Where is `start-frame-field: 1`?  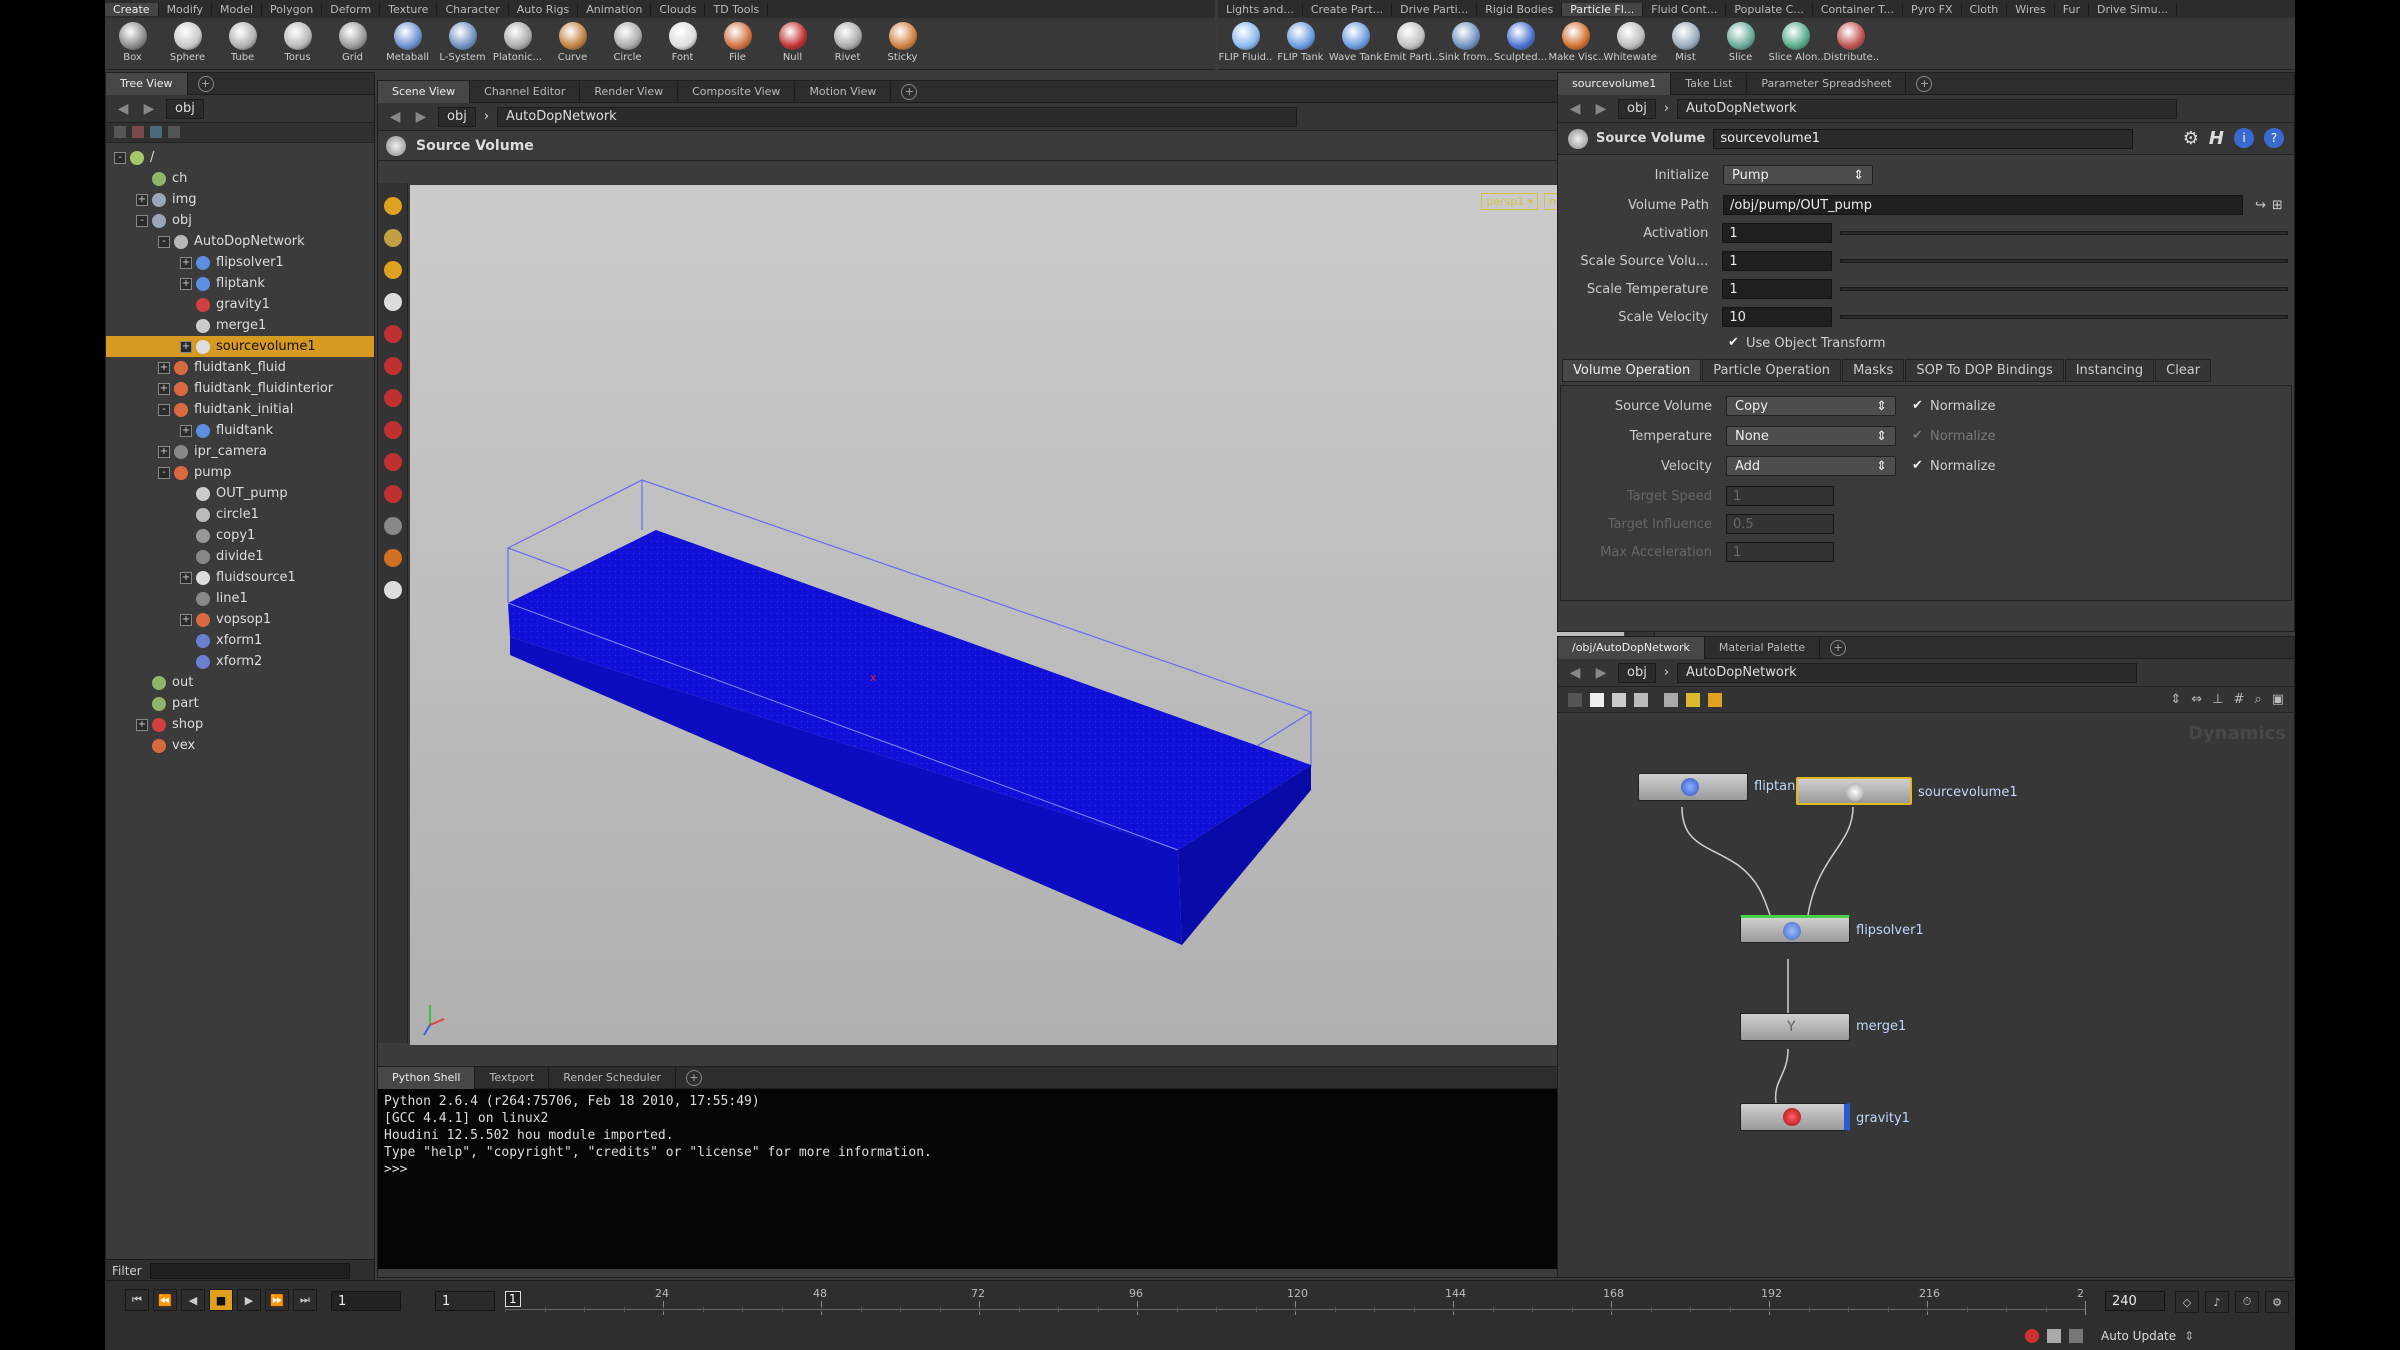
start-frame-field: 1 is located at coordinates (465, 1301).